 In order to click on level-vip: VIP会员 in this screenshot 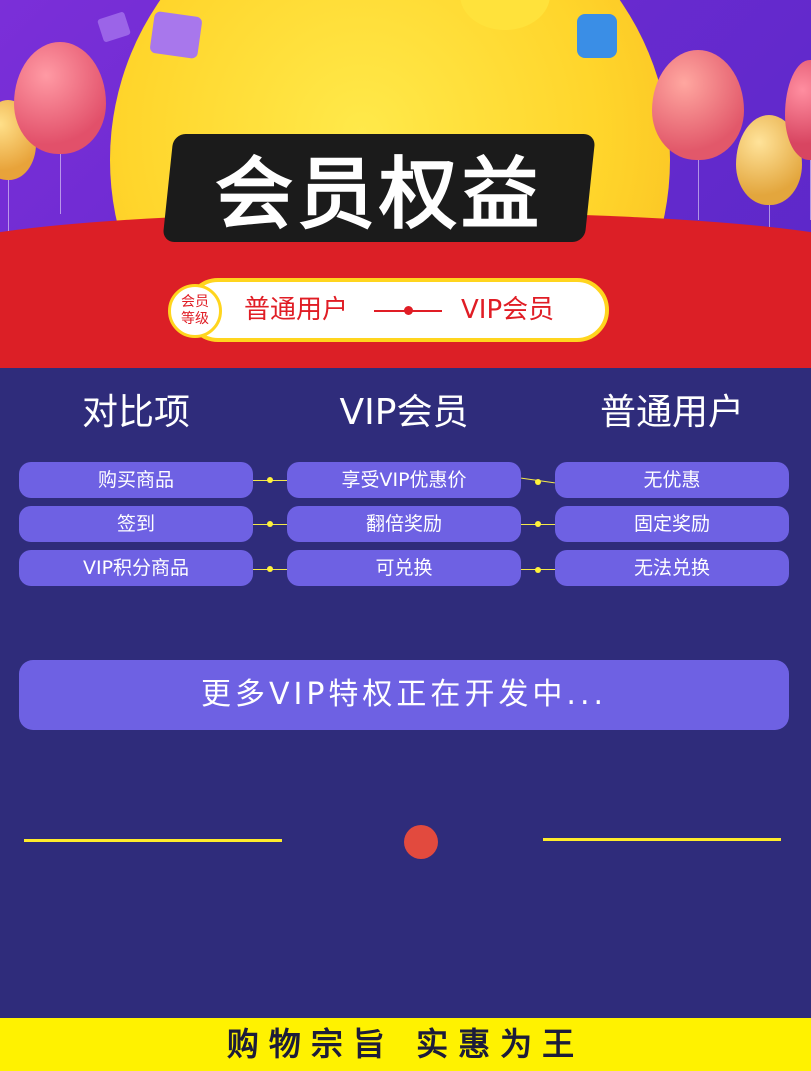, I will do `click(508, 310)`.